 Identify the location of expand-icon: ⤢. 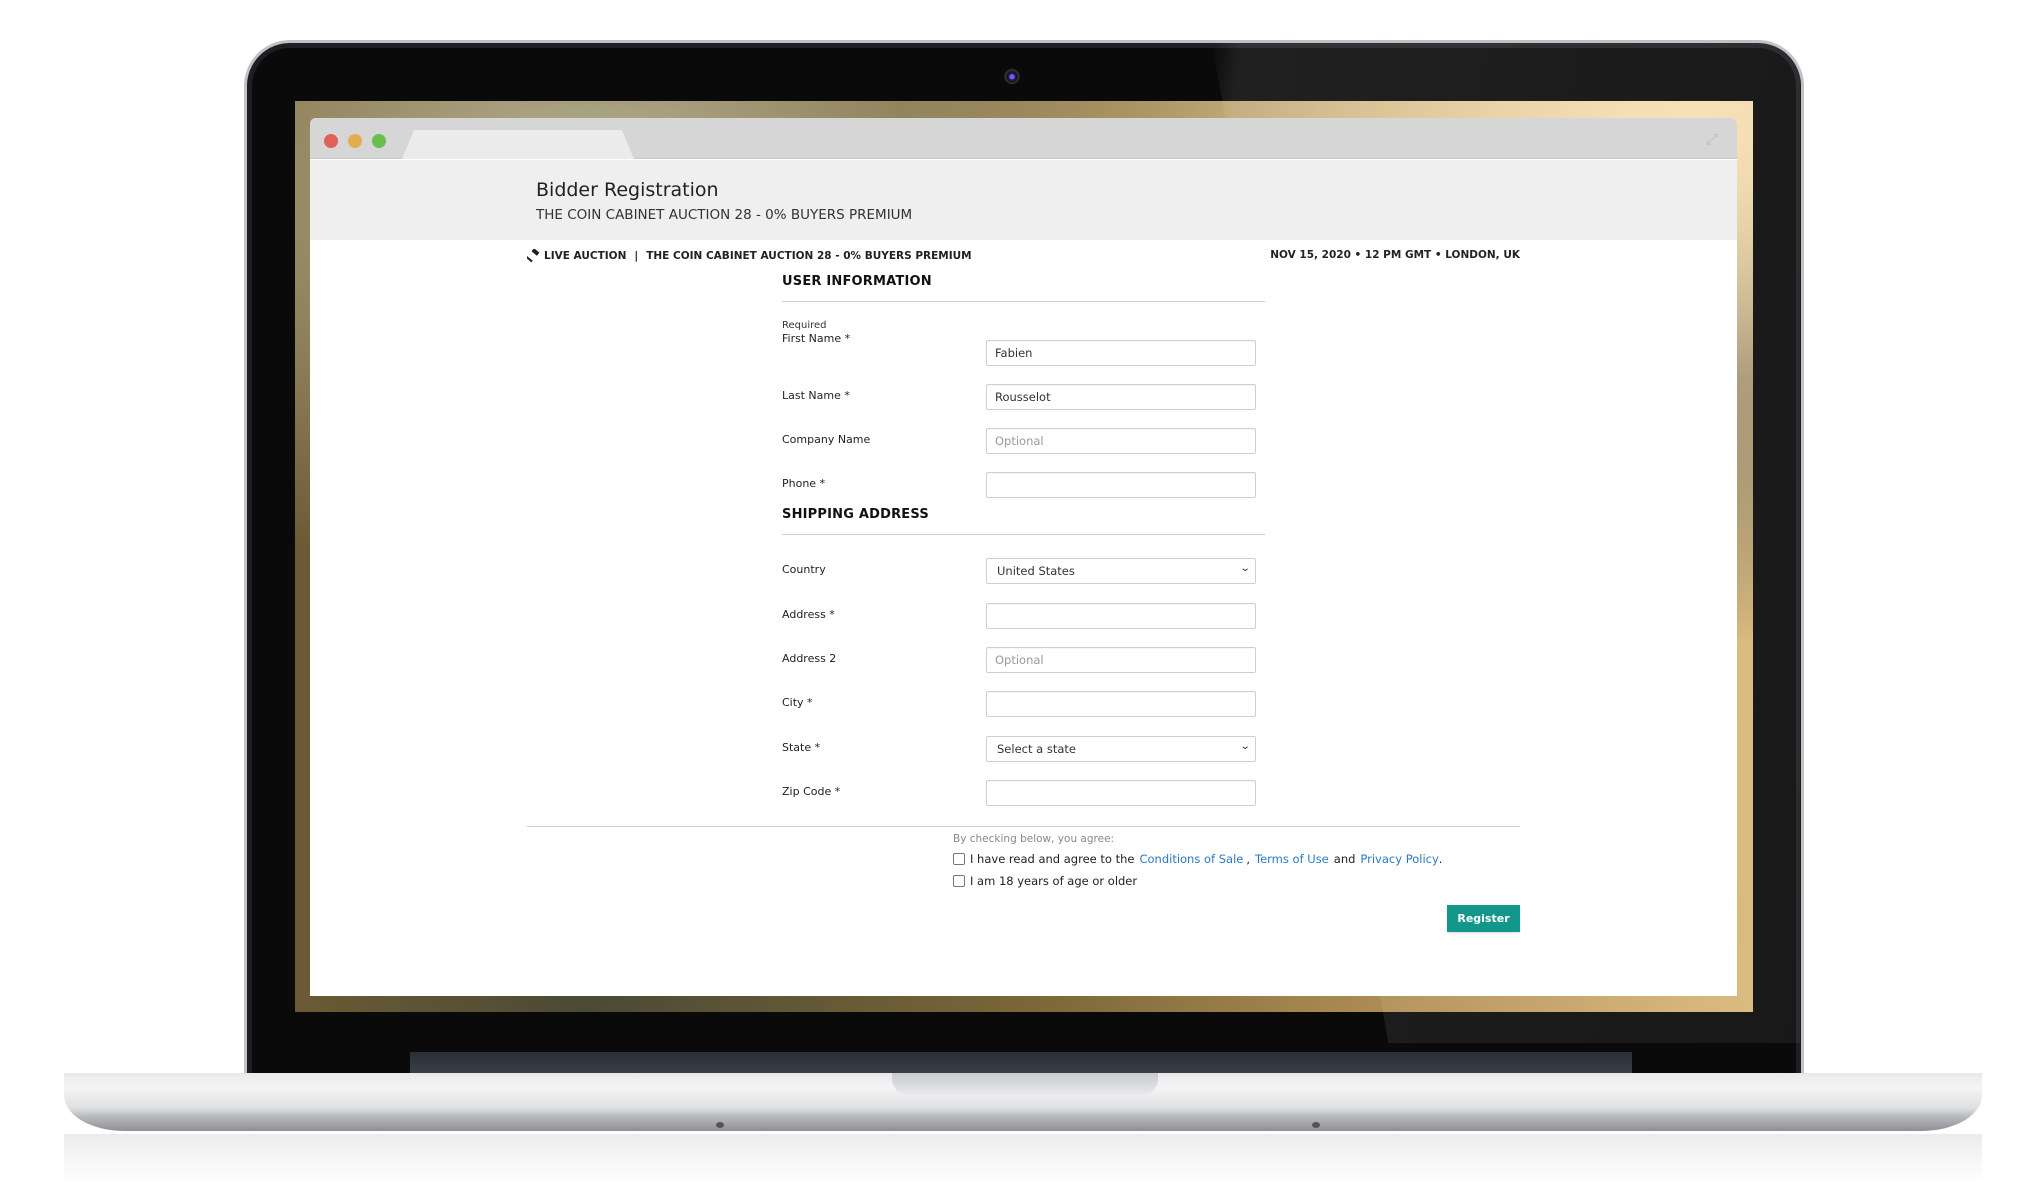
(1712, 139).